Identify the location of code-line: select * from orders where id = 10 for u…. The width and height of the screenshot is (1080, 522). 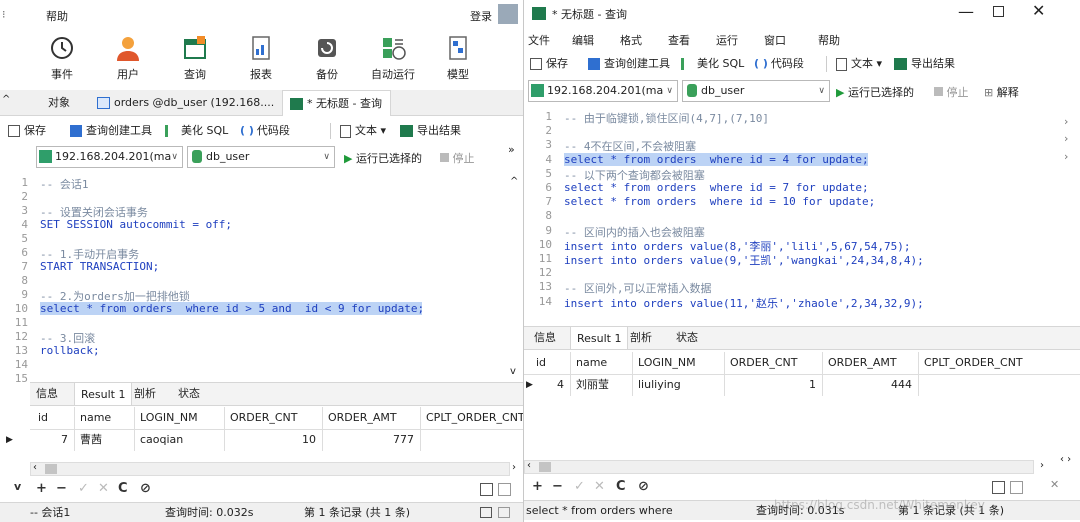
(719, 201).